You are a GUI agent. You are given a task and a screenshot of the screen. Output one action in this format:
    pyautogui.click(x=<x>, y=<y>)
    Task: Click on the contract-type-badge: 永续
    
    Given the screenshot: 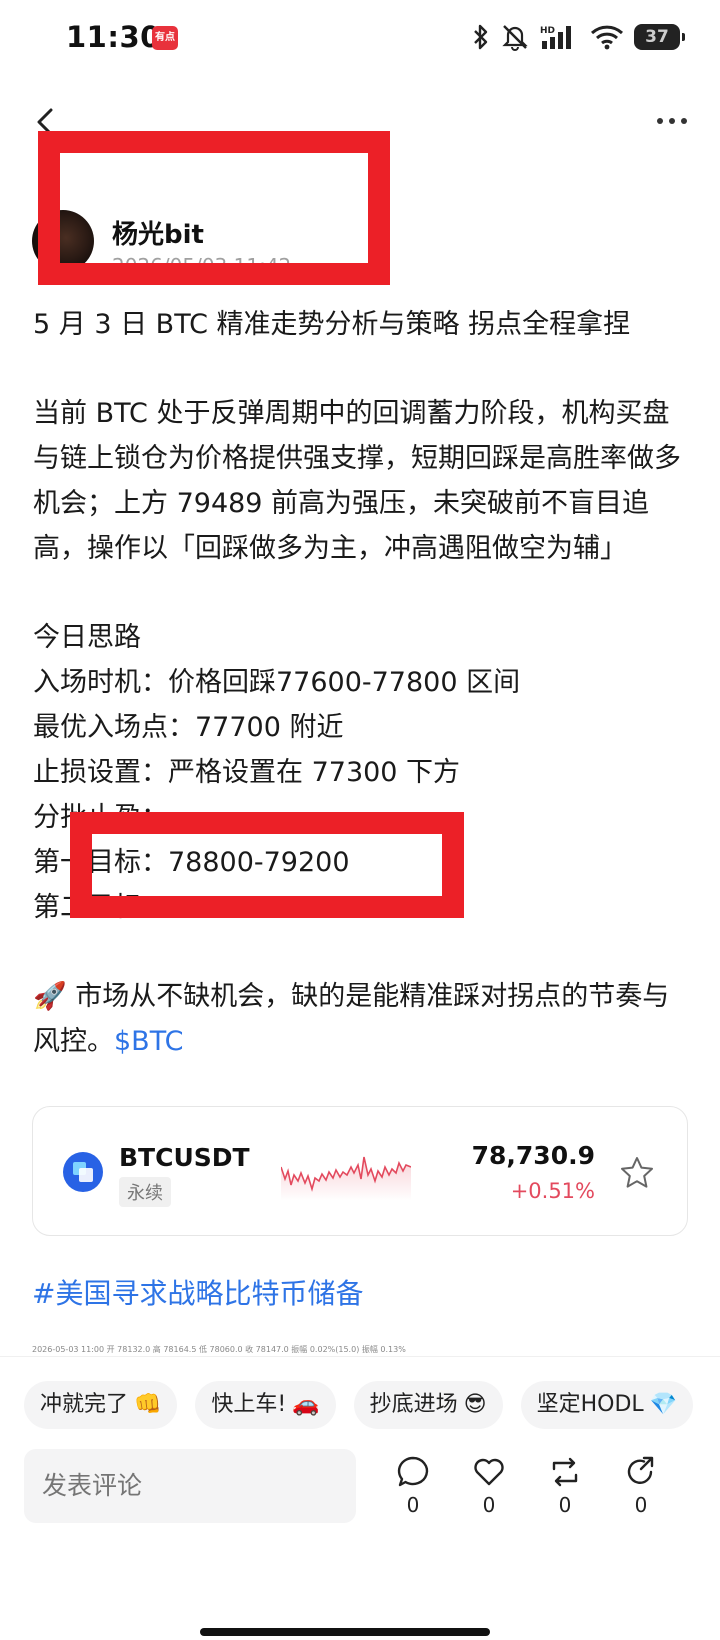 What is the action you would take?
    pyautogui.click(x=145, y=1192)
    